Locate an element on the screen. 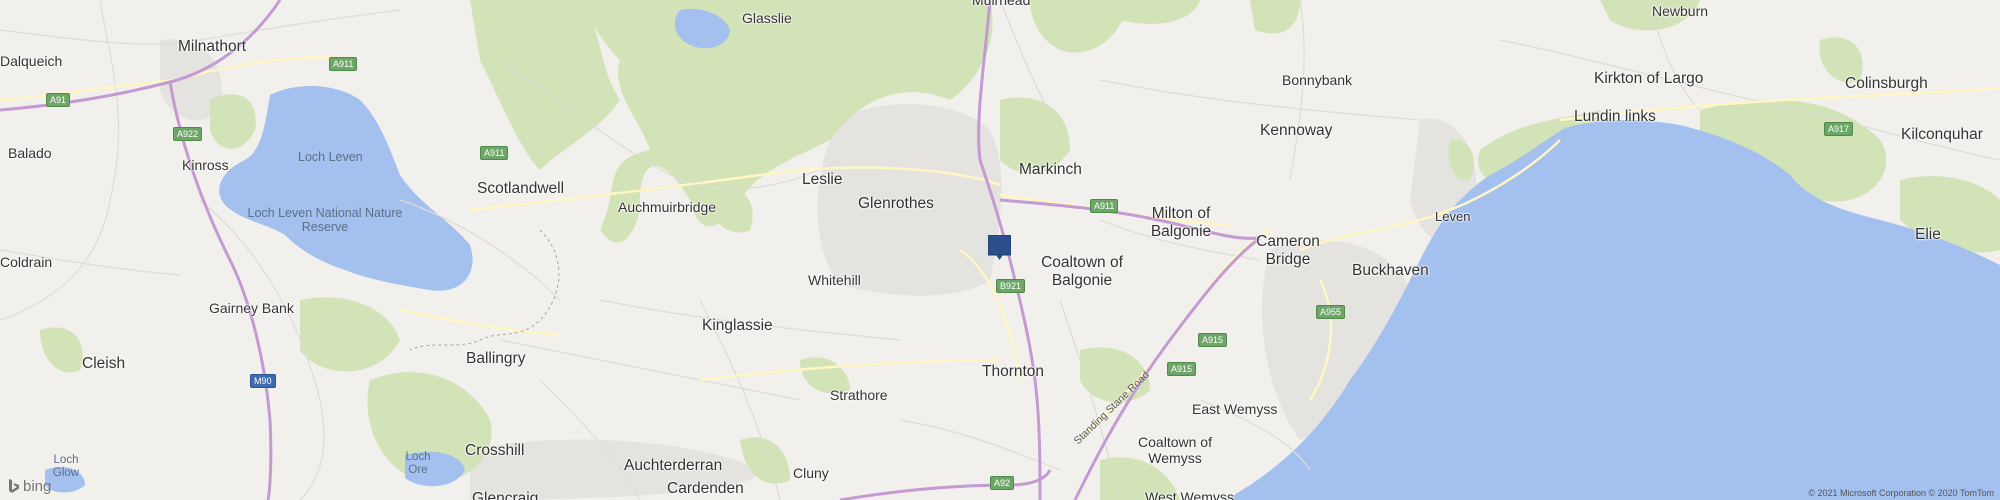  place-label-lundin-links: Lundin links is located at coordinates (1615, 116).